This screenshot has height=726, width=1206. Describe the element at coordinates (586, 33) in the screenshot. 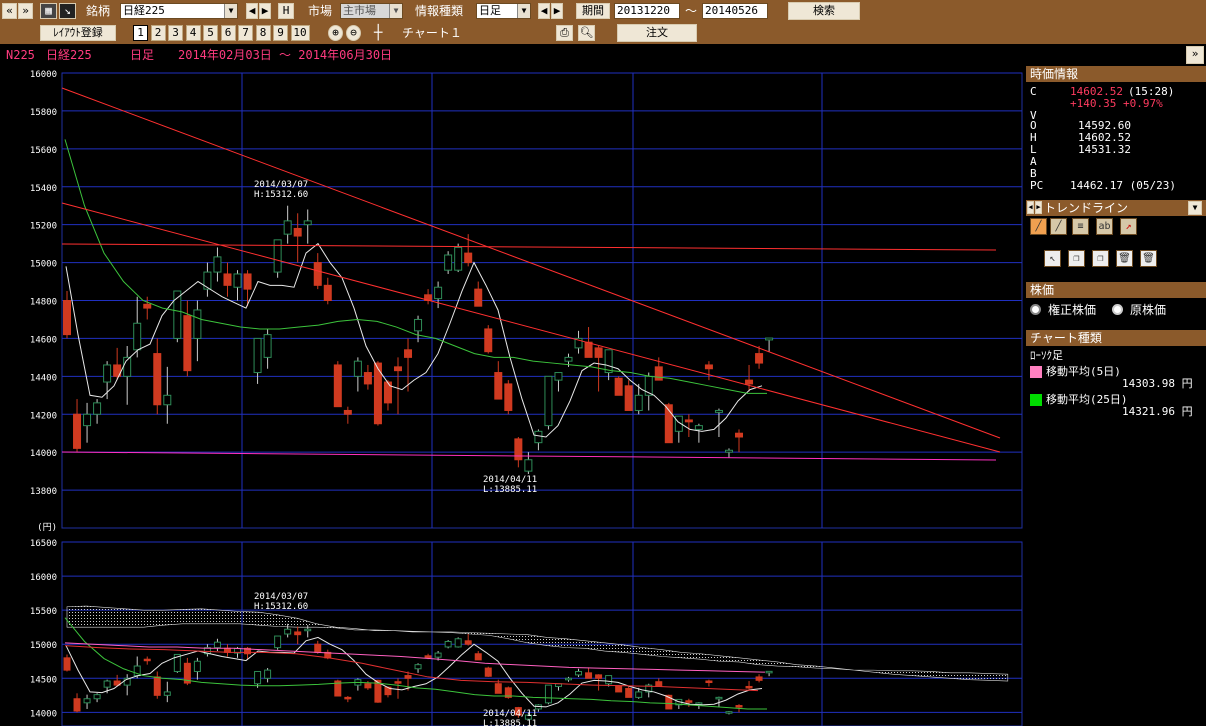

I see `print-preview-icon: 🔍︎` at that location.